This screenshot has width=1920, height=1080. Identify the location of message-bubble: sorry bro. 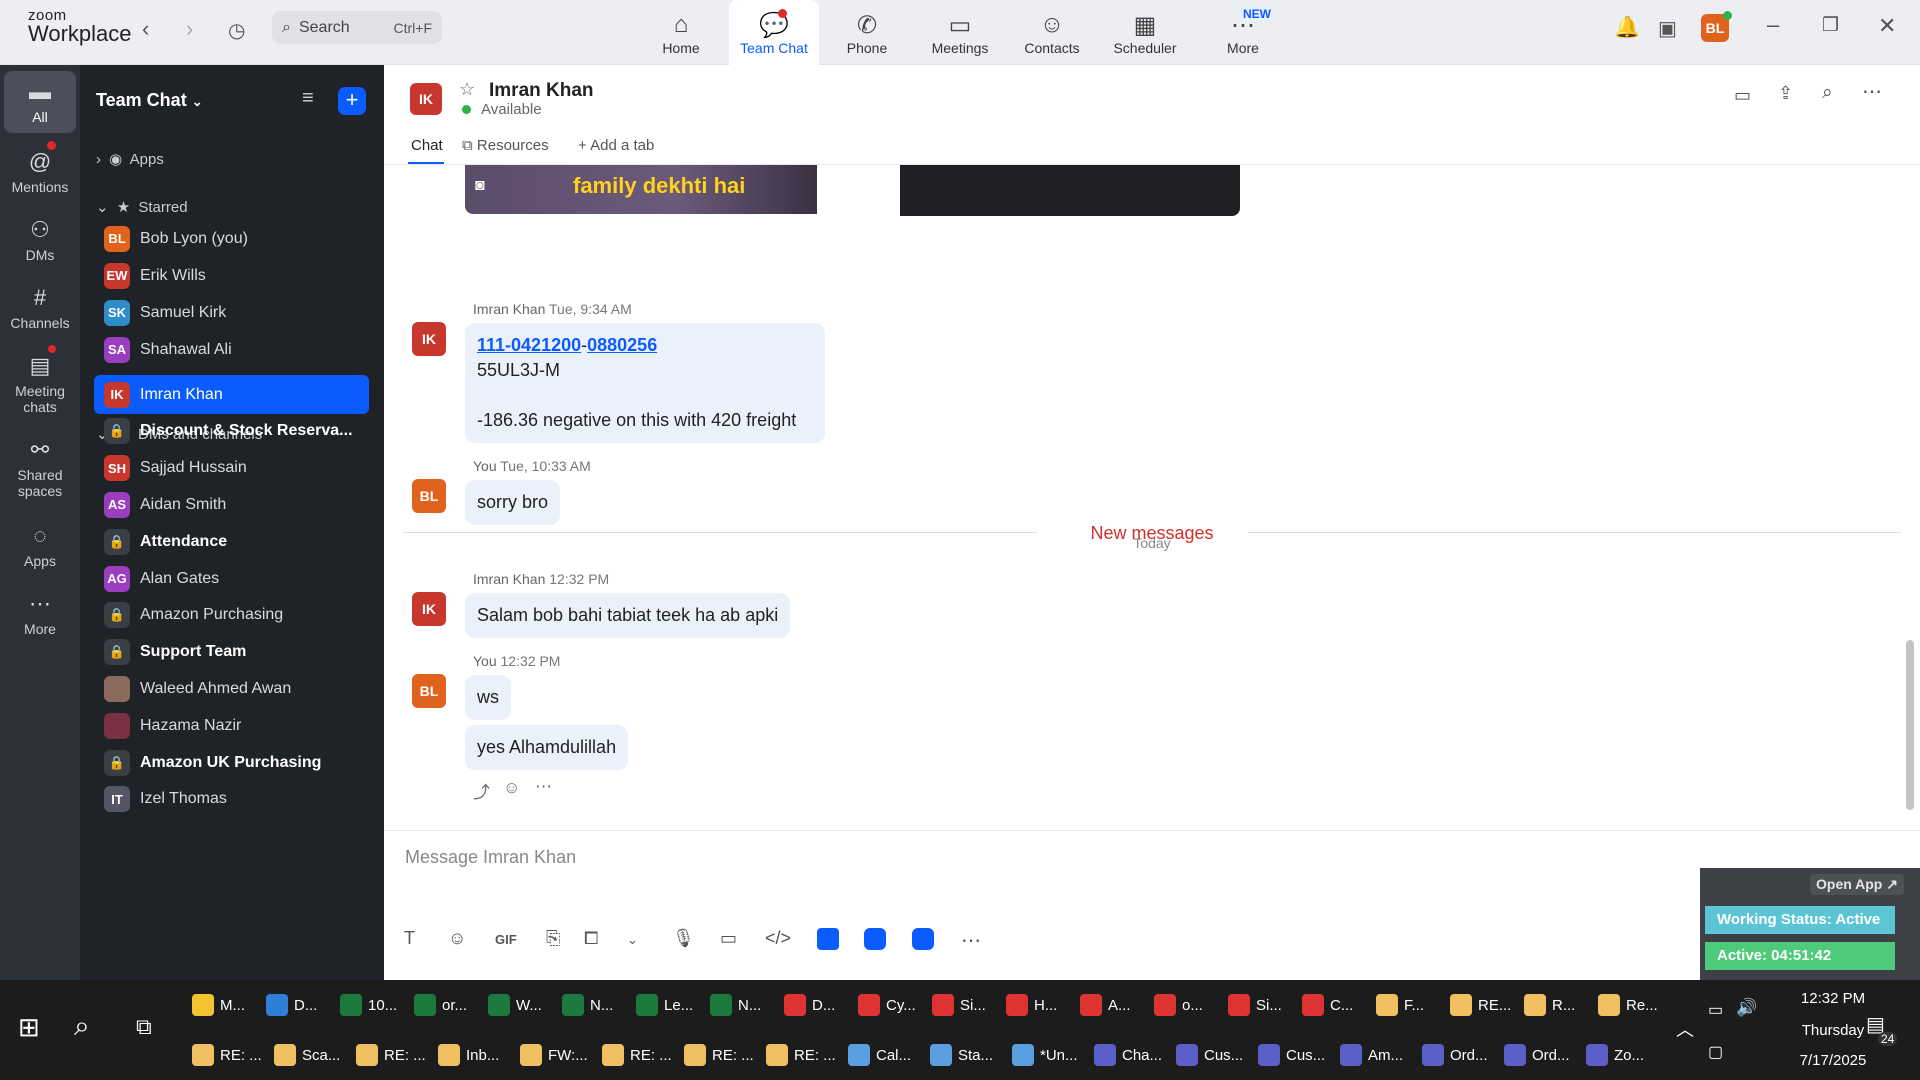
(513, 502).